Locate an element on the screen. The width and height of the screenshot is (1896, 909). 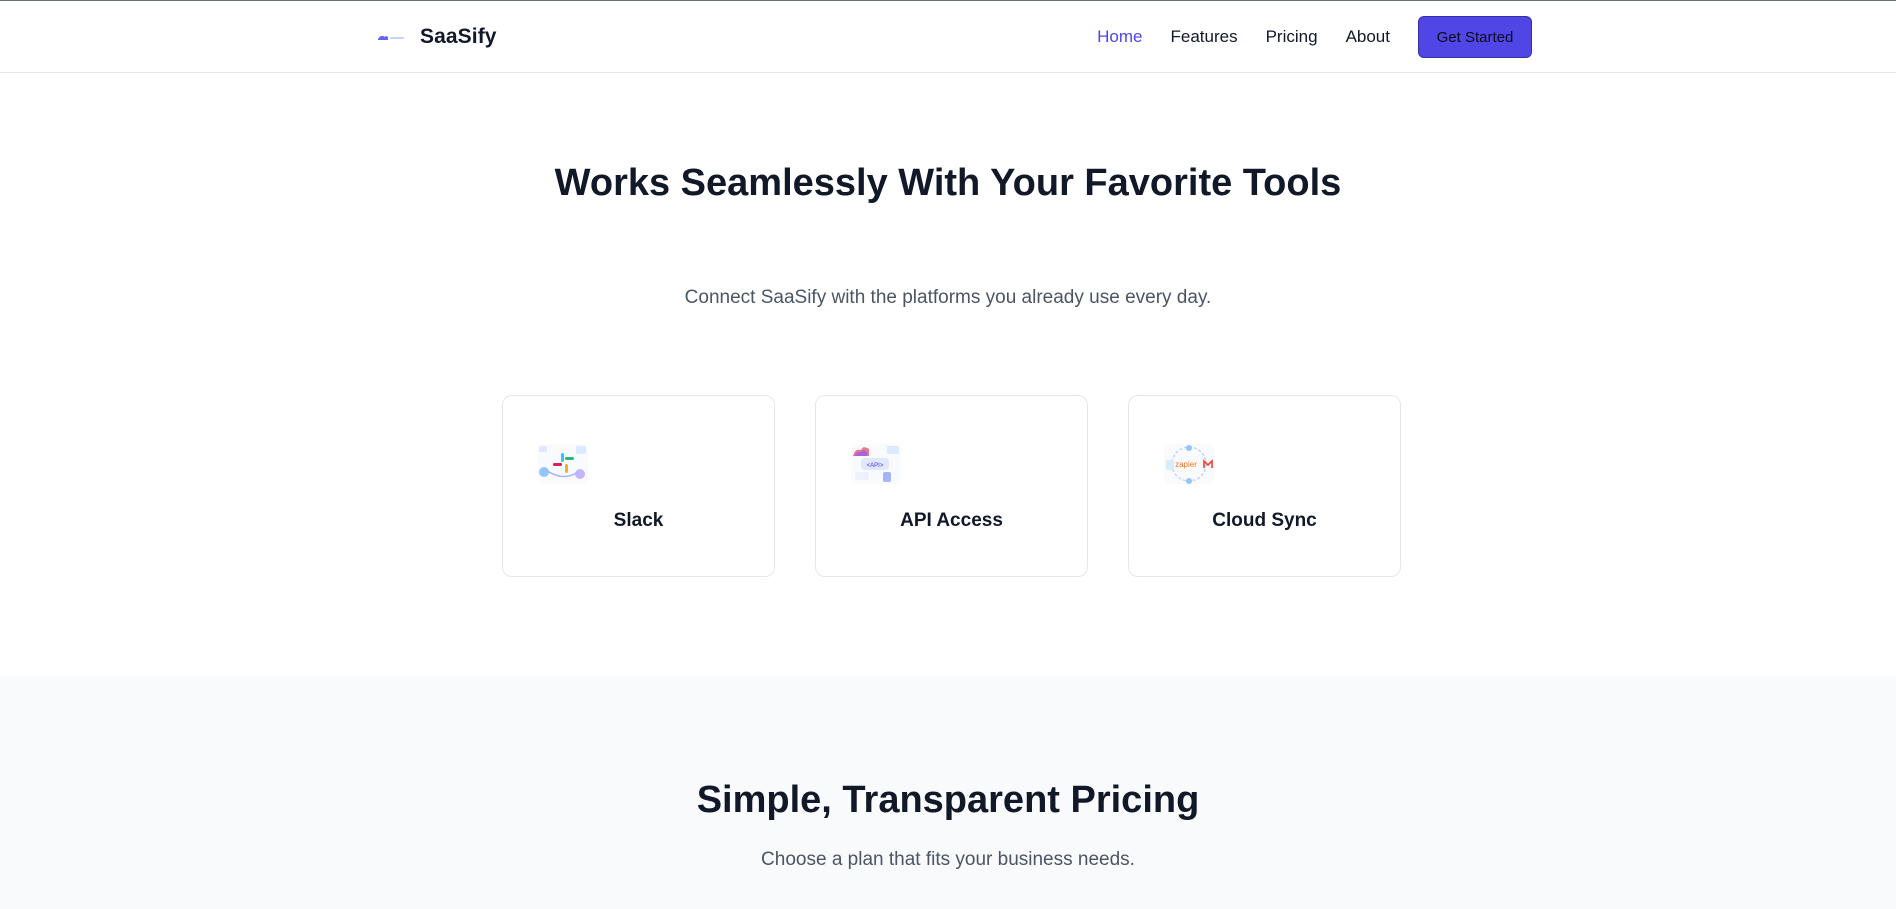
cloud-sync-integration-icon: zapier is located at coordinates (1189, 464).